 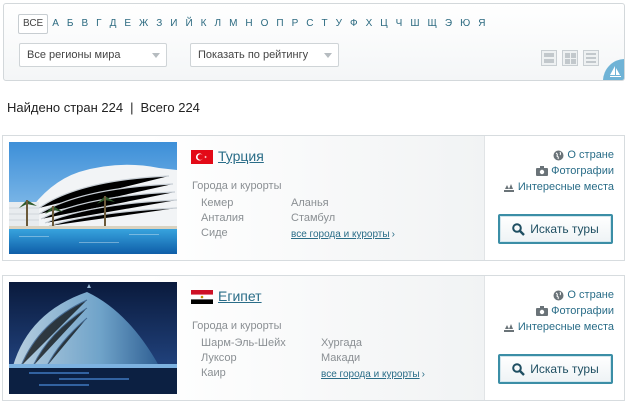 What do you see at coordinates (549, 58) in the screenshot?
I see `list-view-icon` at bounding box center [549, 58].